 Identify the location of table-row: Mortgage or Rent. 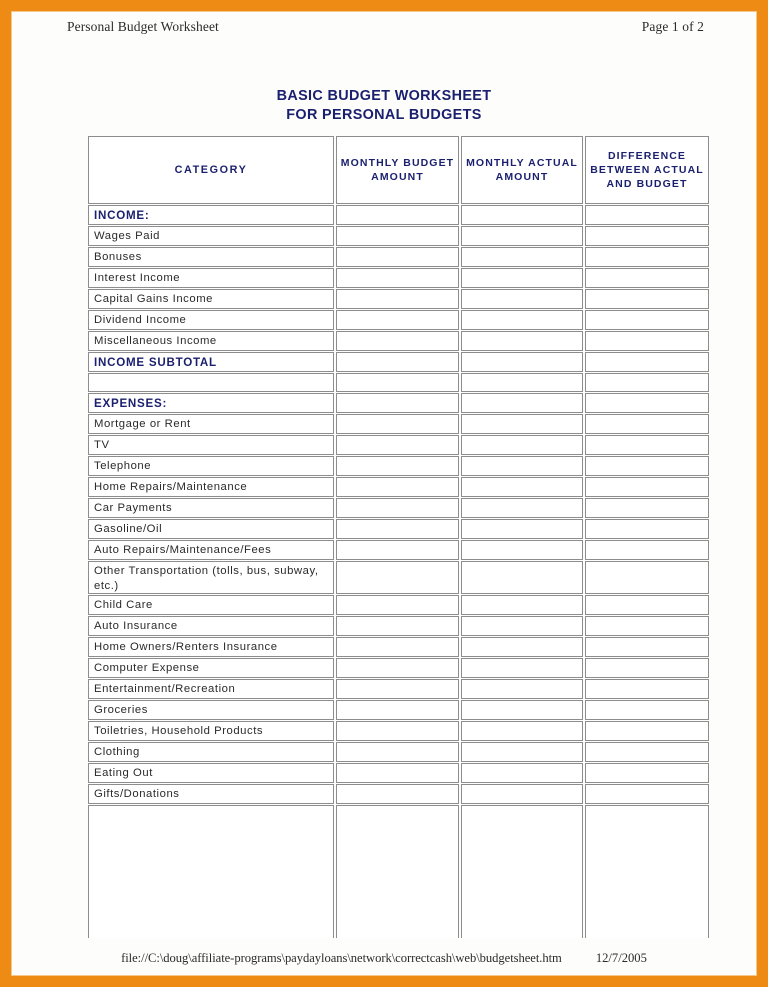
(398, 424).